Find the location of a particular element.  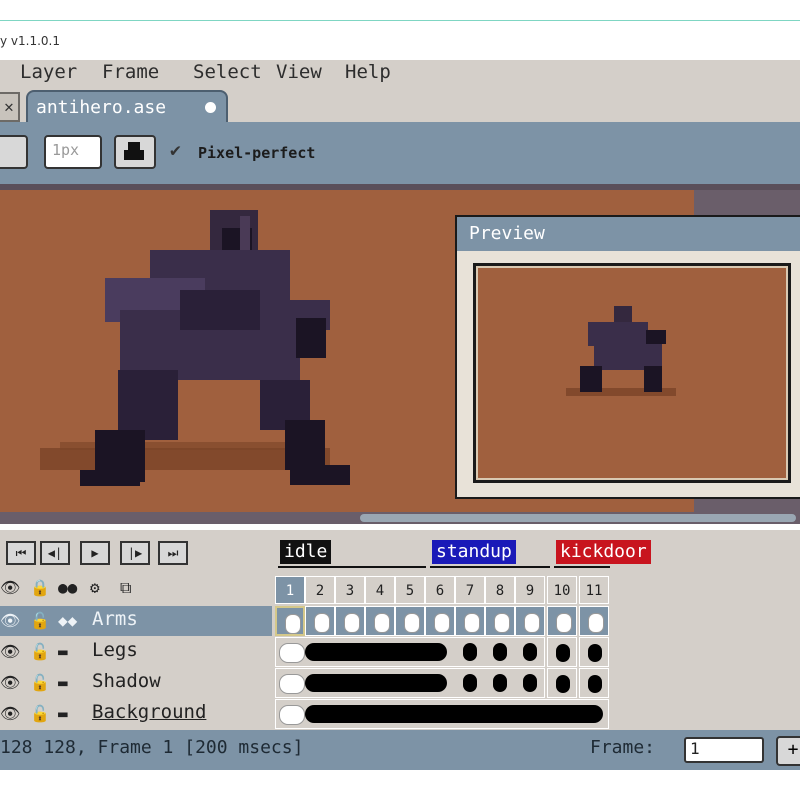

frame-header-11: 11 is located at coordinates (594, 590).